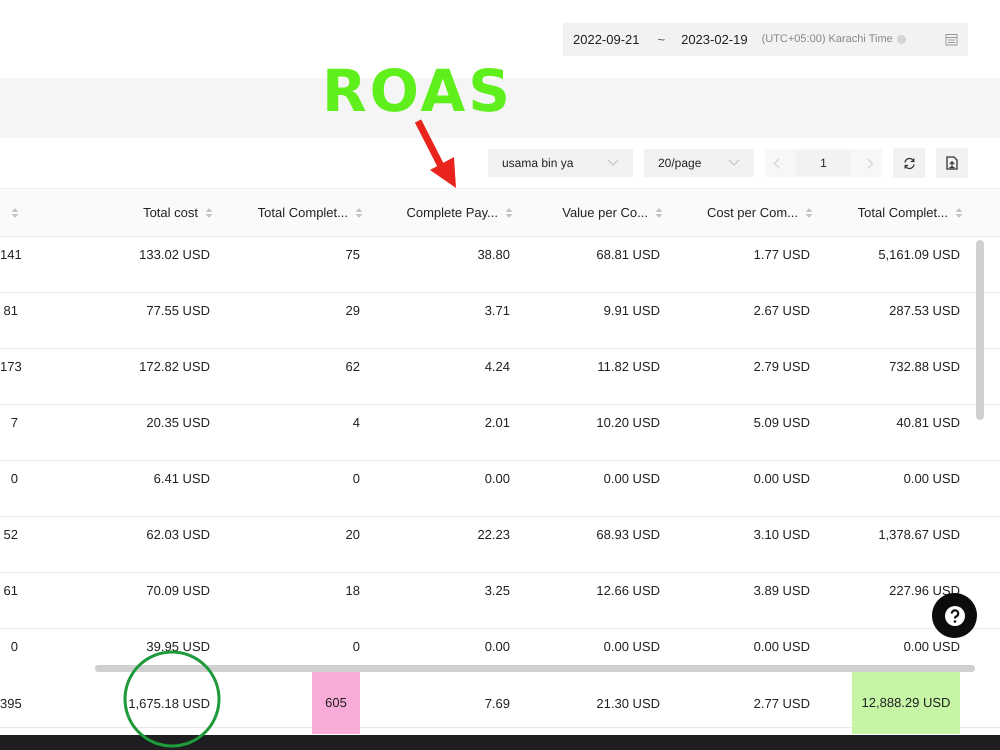 The height and width of the screenshot is (750, 1000). What do you see at coordinates (628, 590) in the screenshot?
I see `table-cell: 12.66 USD` at bounding box center [628, 590].